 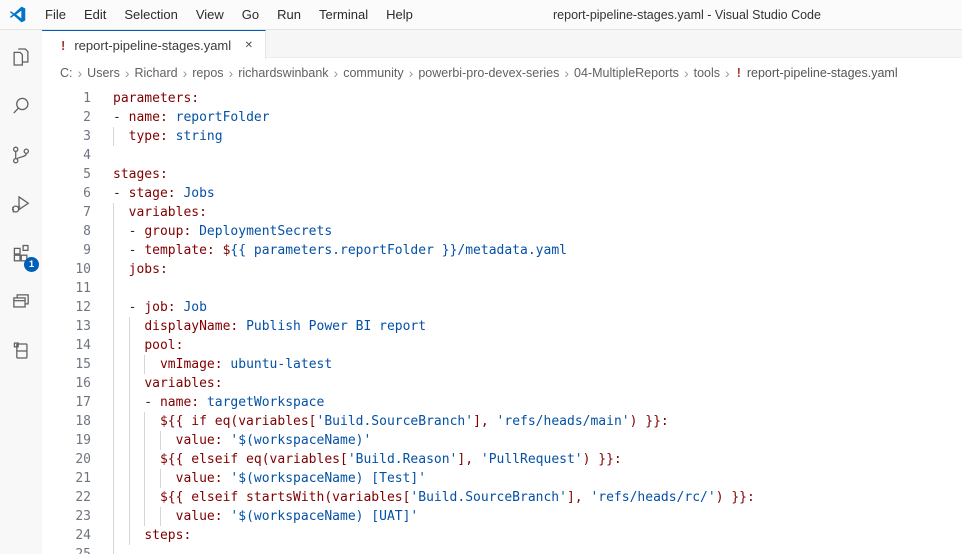 What do you see at coordinates (21, 56) in the screenshot?
I see `activity-explorer` at bounding box center [21, 56].